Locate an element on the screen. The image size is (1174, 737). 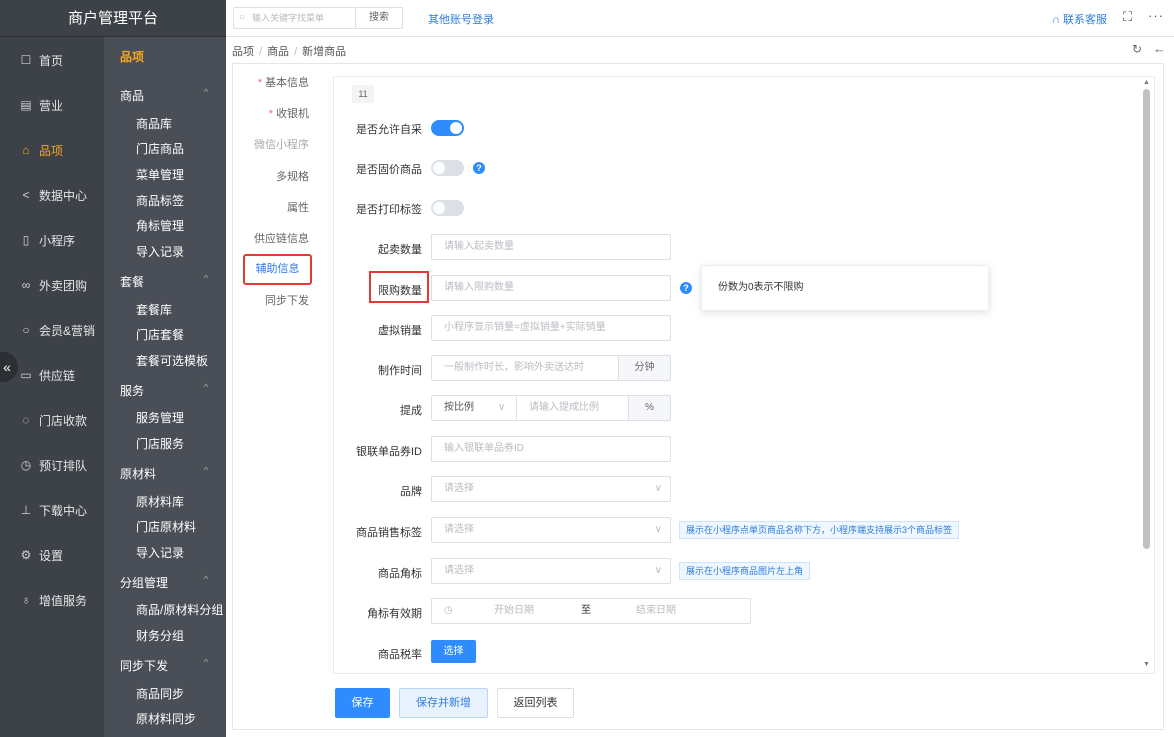
menu-group-sync: 同步下发 ^ is located at coordinates (170, 665).